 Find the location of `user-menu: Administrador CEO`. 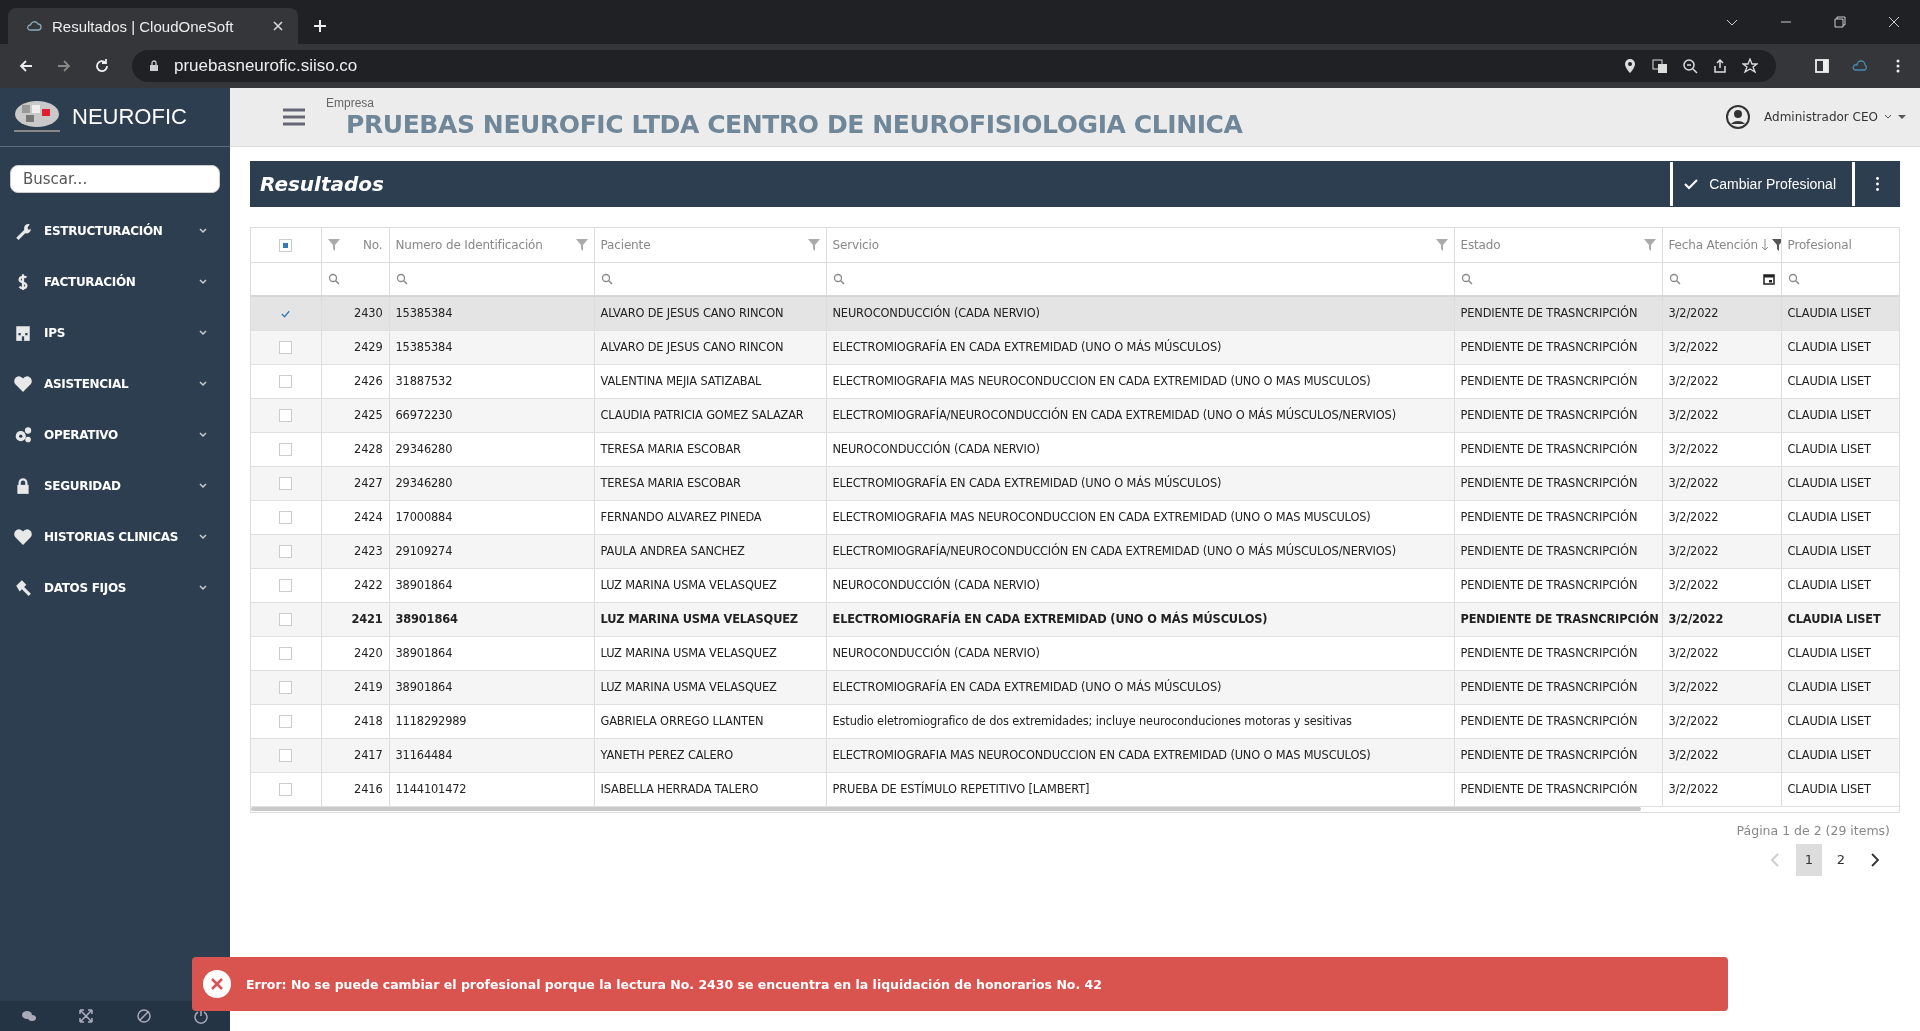

user-menu: Administrador CEO is located at coordinates (1816, 117).